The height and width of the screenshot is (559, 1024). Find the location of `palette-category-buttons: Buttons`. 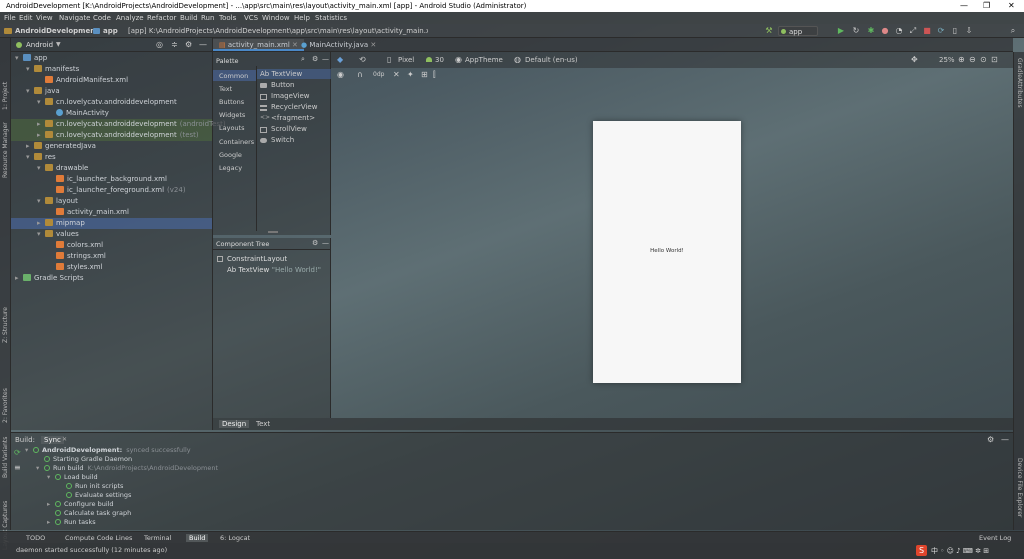

palette-category-buttons: Buttons is located at coordinates (231, 102).